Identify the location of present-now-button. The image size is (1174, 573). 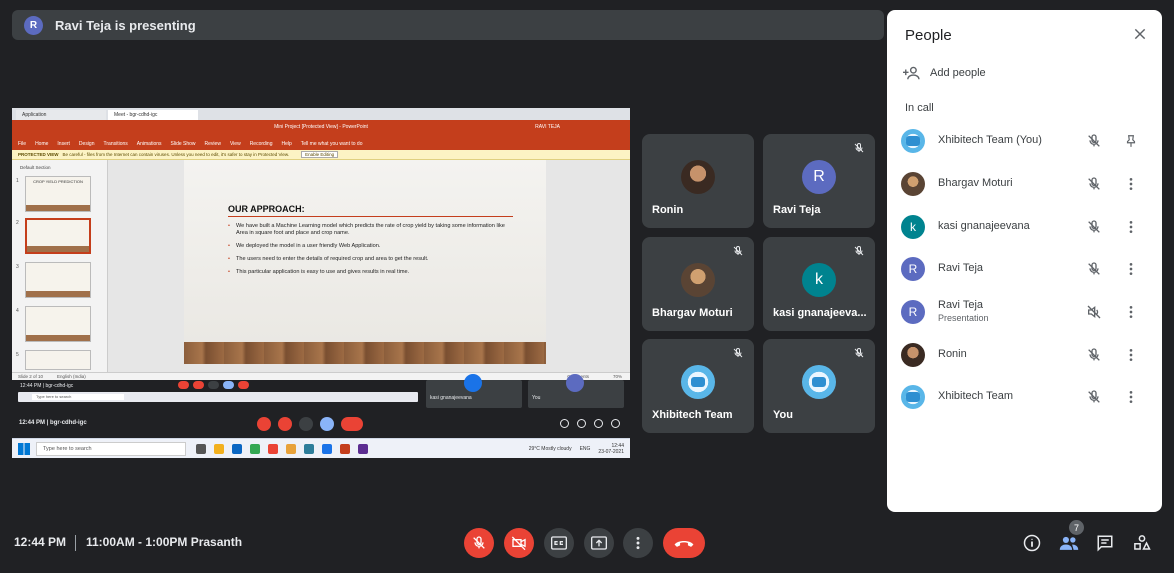
(599, 543).